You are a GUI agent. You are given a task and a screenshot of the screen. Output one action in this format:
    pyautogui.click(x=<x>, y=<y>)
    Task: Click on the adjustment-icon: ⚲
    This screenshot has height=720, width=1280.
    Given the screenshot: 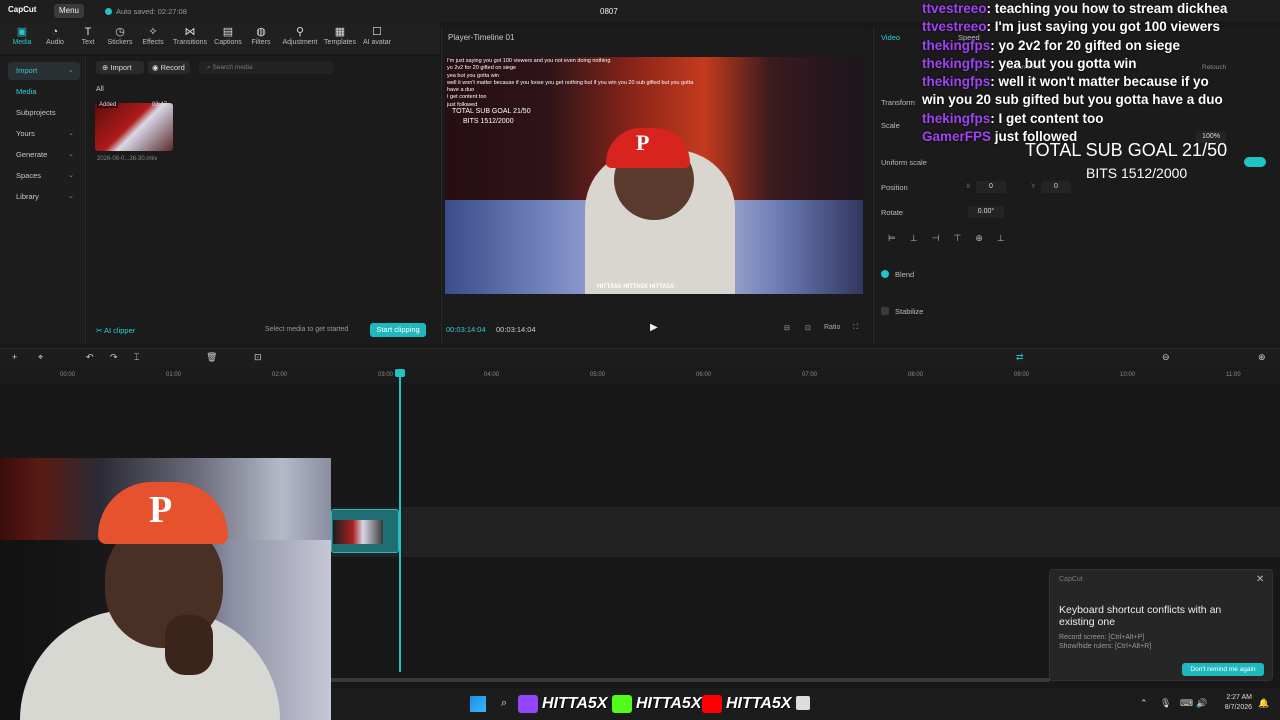 What is the action you would take?
    pyautogui.click(x=300, y=32)
    